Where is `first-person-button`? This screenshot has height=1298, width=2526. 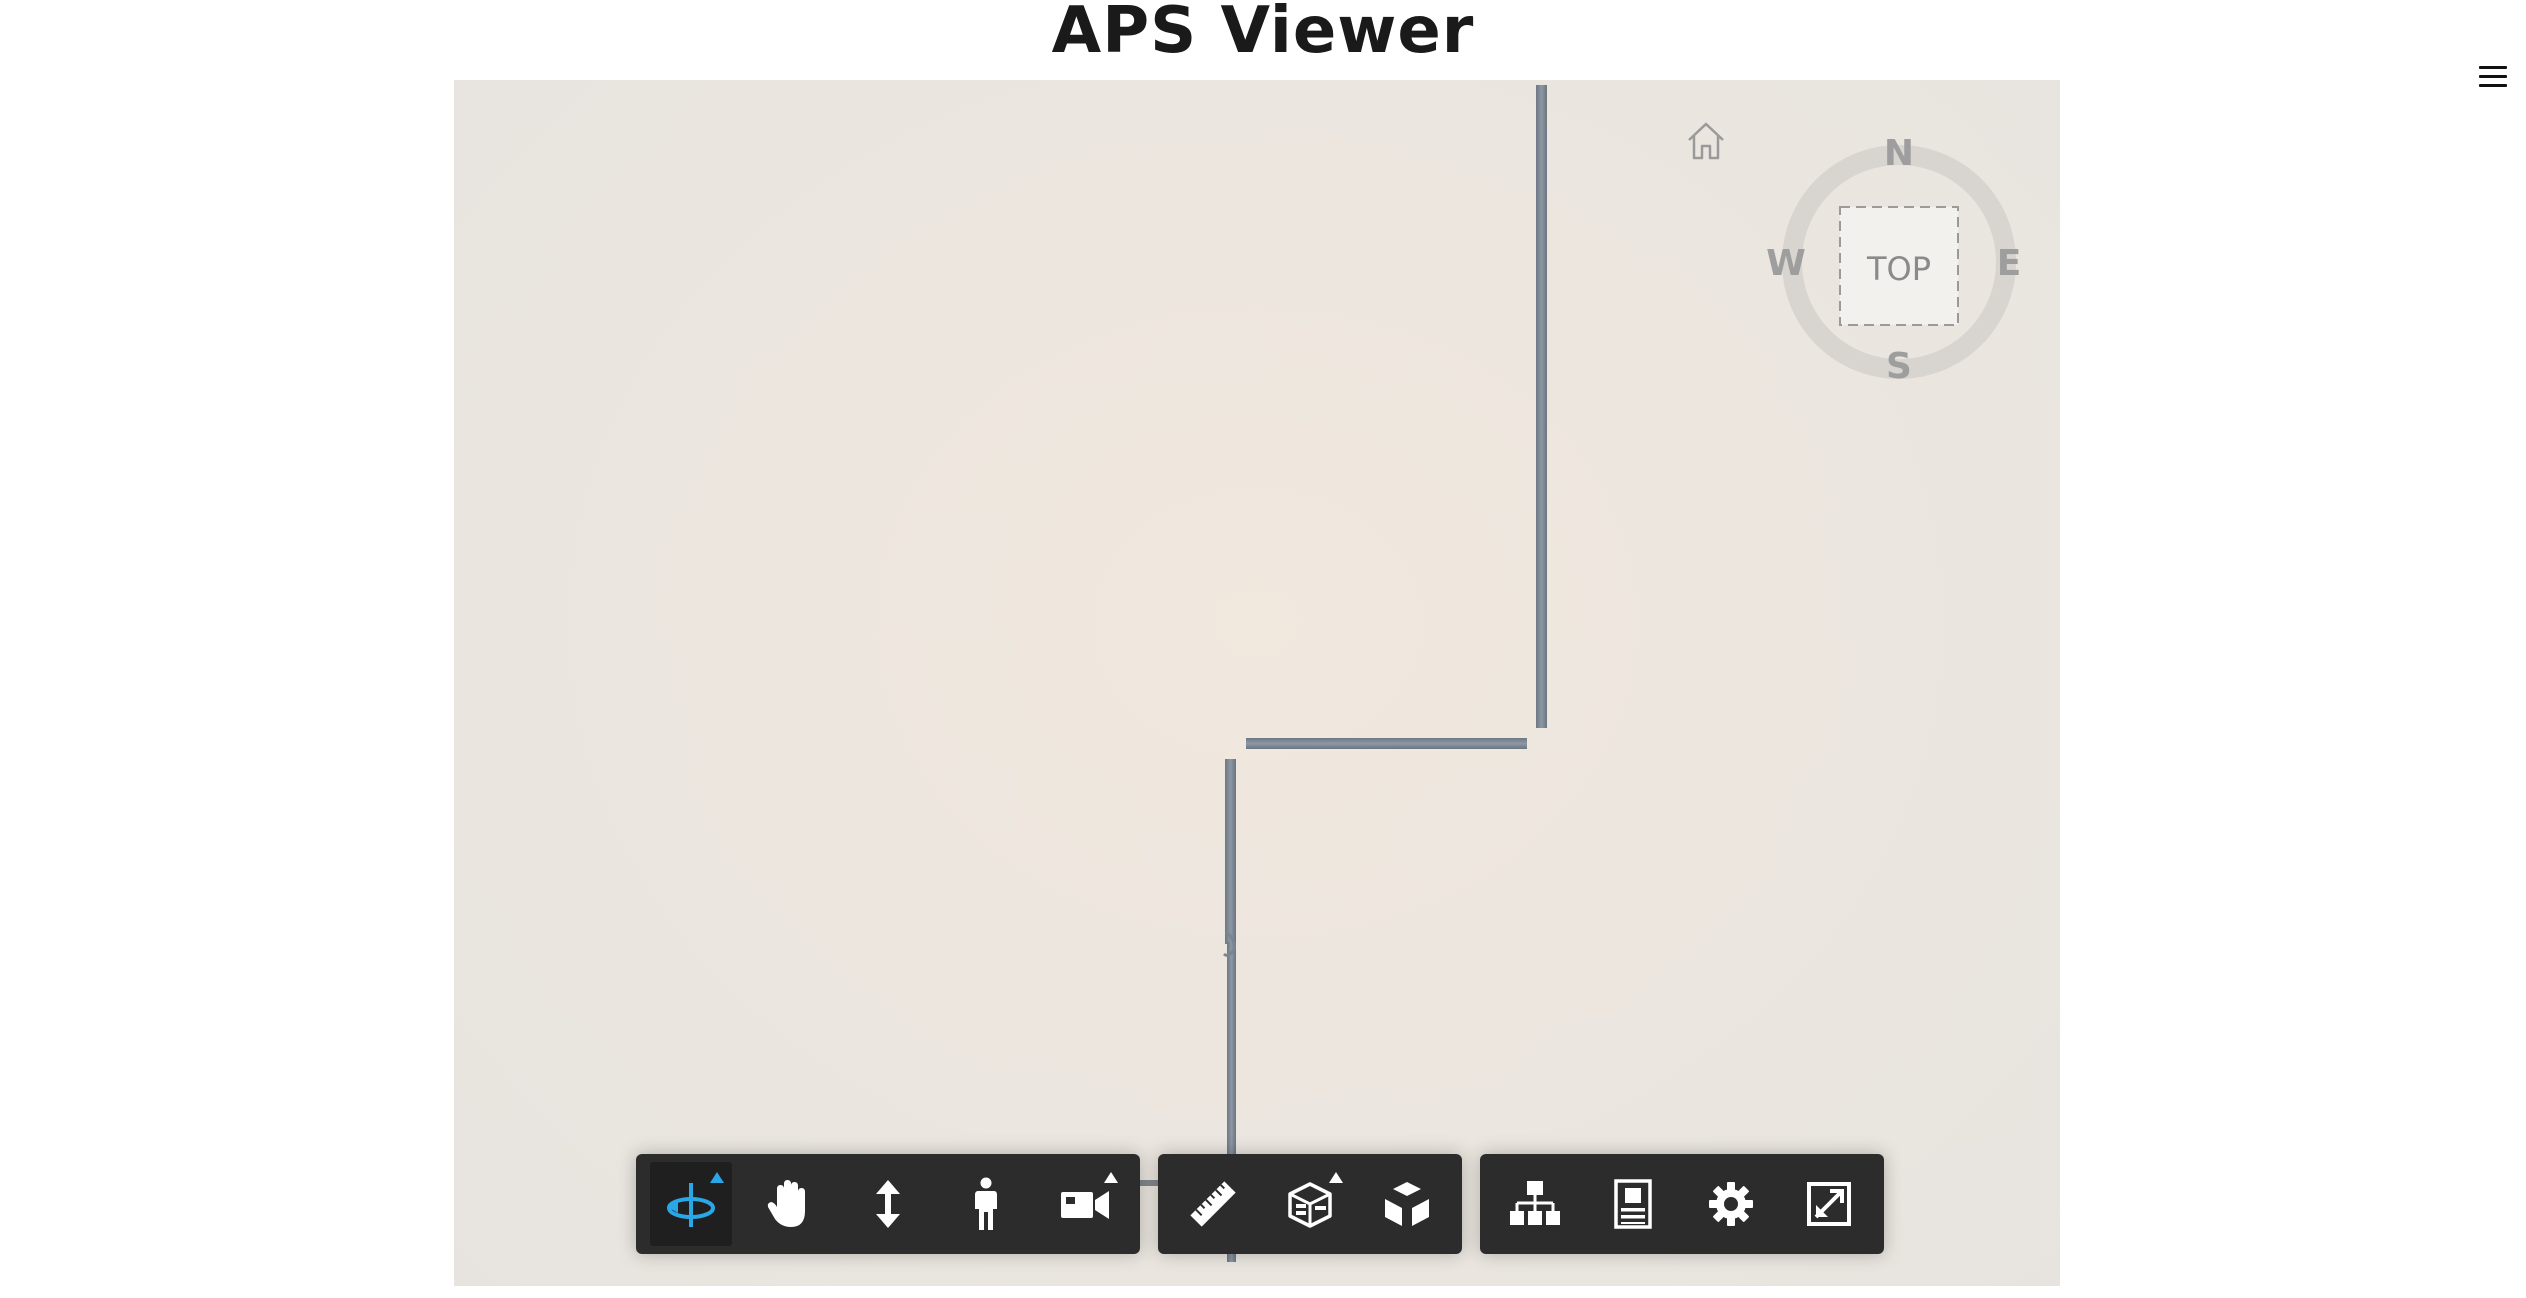 first-person-button is located at coordinates (986, 1204).